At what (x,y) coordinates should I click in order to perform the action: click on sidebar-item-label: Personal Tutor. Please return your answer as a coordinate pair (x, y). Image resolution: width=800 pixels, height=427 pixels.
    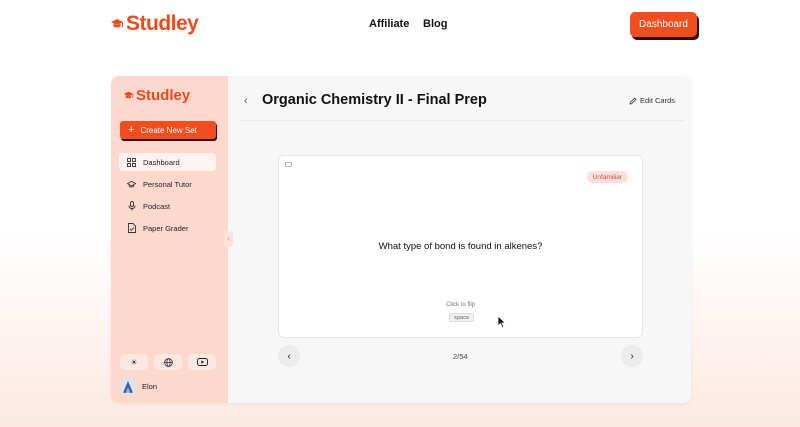
    Looking at the image, I should click on (167, 184).